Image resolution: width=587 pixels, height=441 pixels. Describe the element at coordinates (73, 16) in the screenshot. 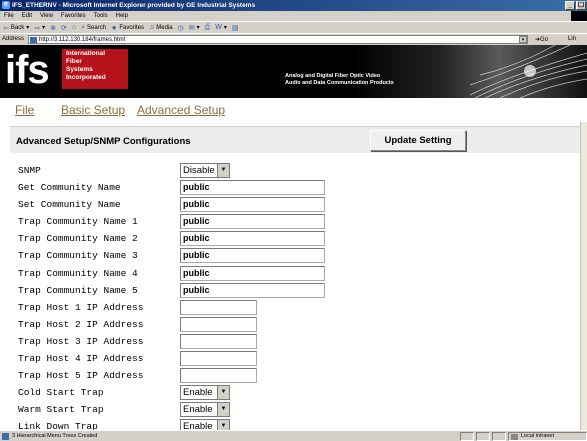

I see `menu-favorites: Favorites` at that location.